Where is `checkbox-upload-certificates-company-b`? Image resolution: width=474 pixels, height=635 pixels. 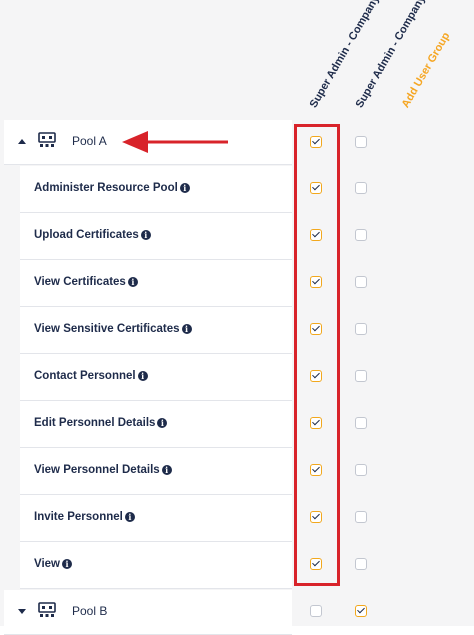 checkbox-upload-certificates-company-b is located at coordinates (361, 235).